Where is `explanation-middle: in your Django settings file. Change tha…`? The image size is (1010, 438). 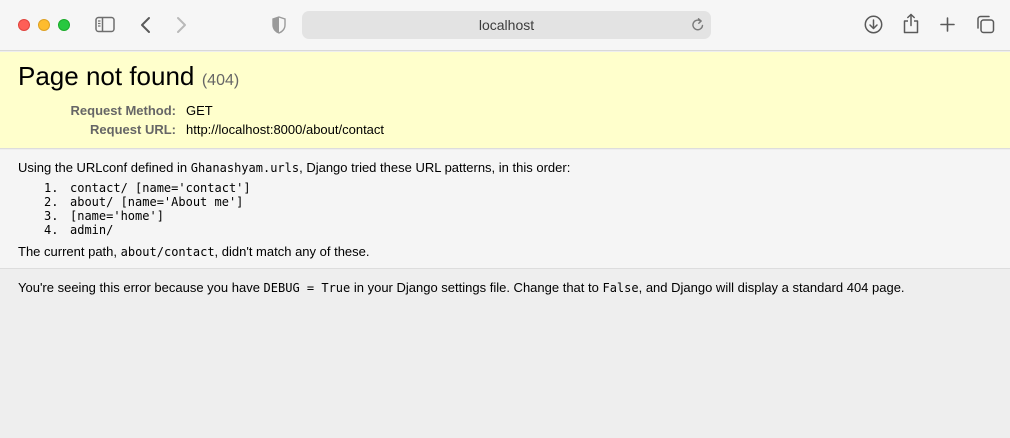 explanation-middle: in your Django settings file. Change tha… is located at coordinates (476, 287).